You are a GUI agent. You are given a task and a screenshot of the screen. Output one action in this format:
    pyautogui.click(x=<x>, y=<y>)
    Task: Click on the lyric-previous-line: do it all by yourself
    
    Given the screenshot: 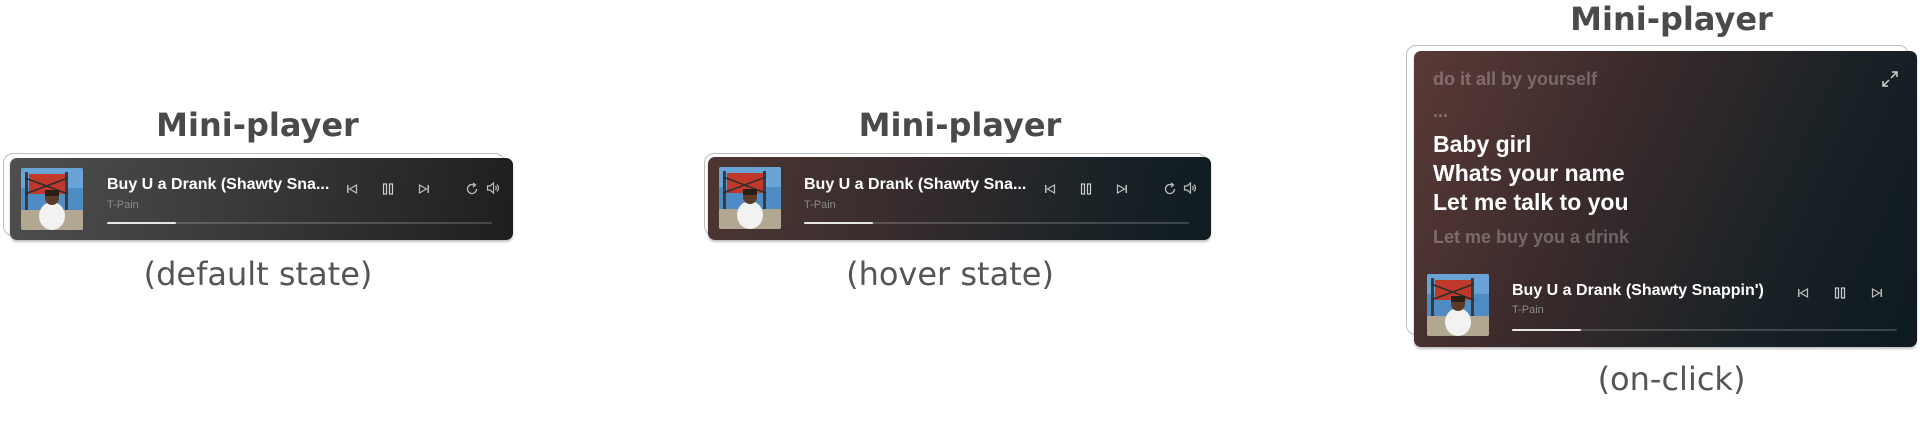 What is the action you would take?
    pyautogui.click(x=1515, y=79)
    